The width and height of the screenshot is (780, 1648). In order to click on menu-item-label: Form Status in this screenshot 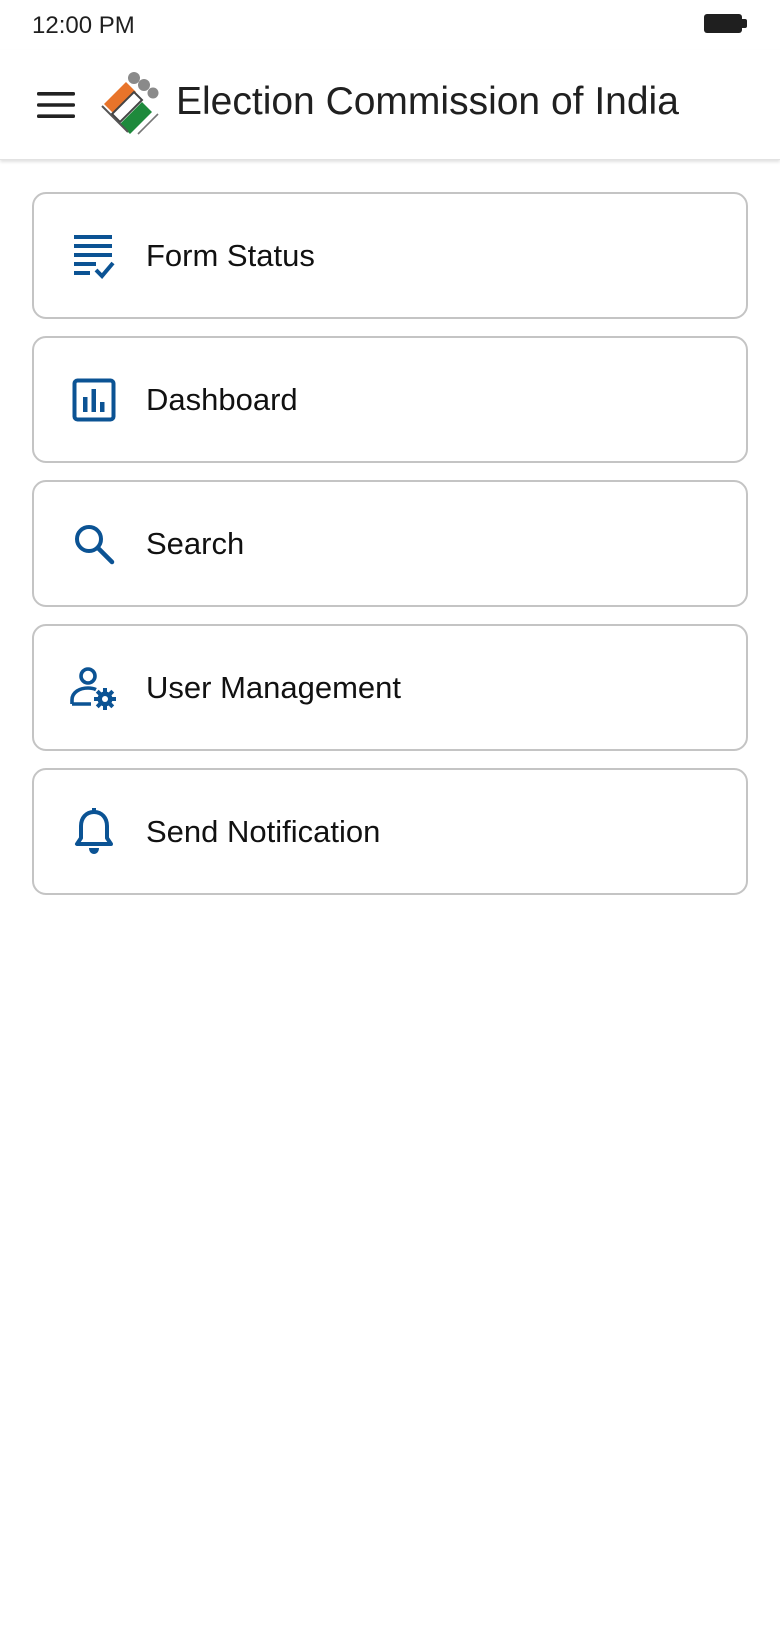, I will do `click(230, 255)`.